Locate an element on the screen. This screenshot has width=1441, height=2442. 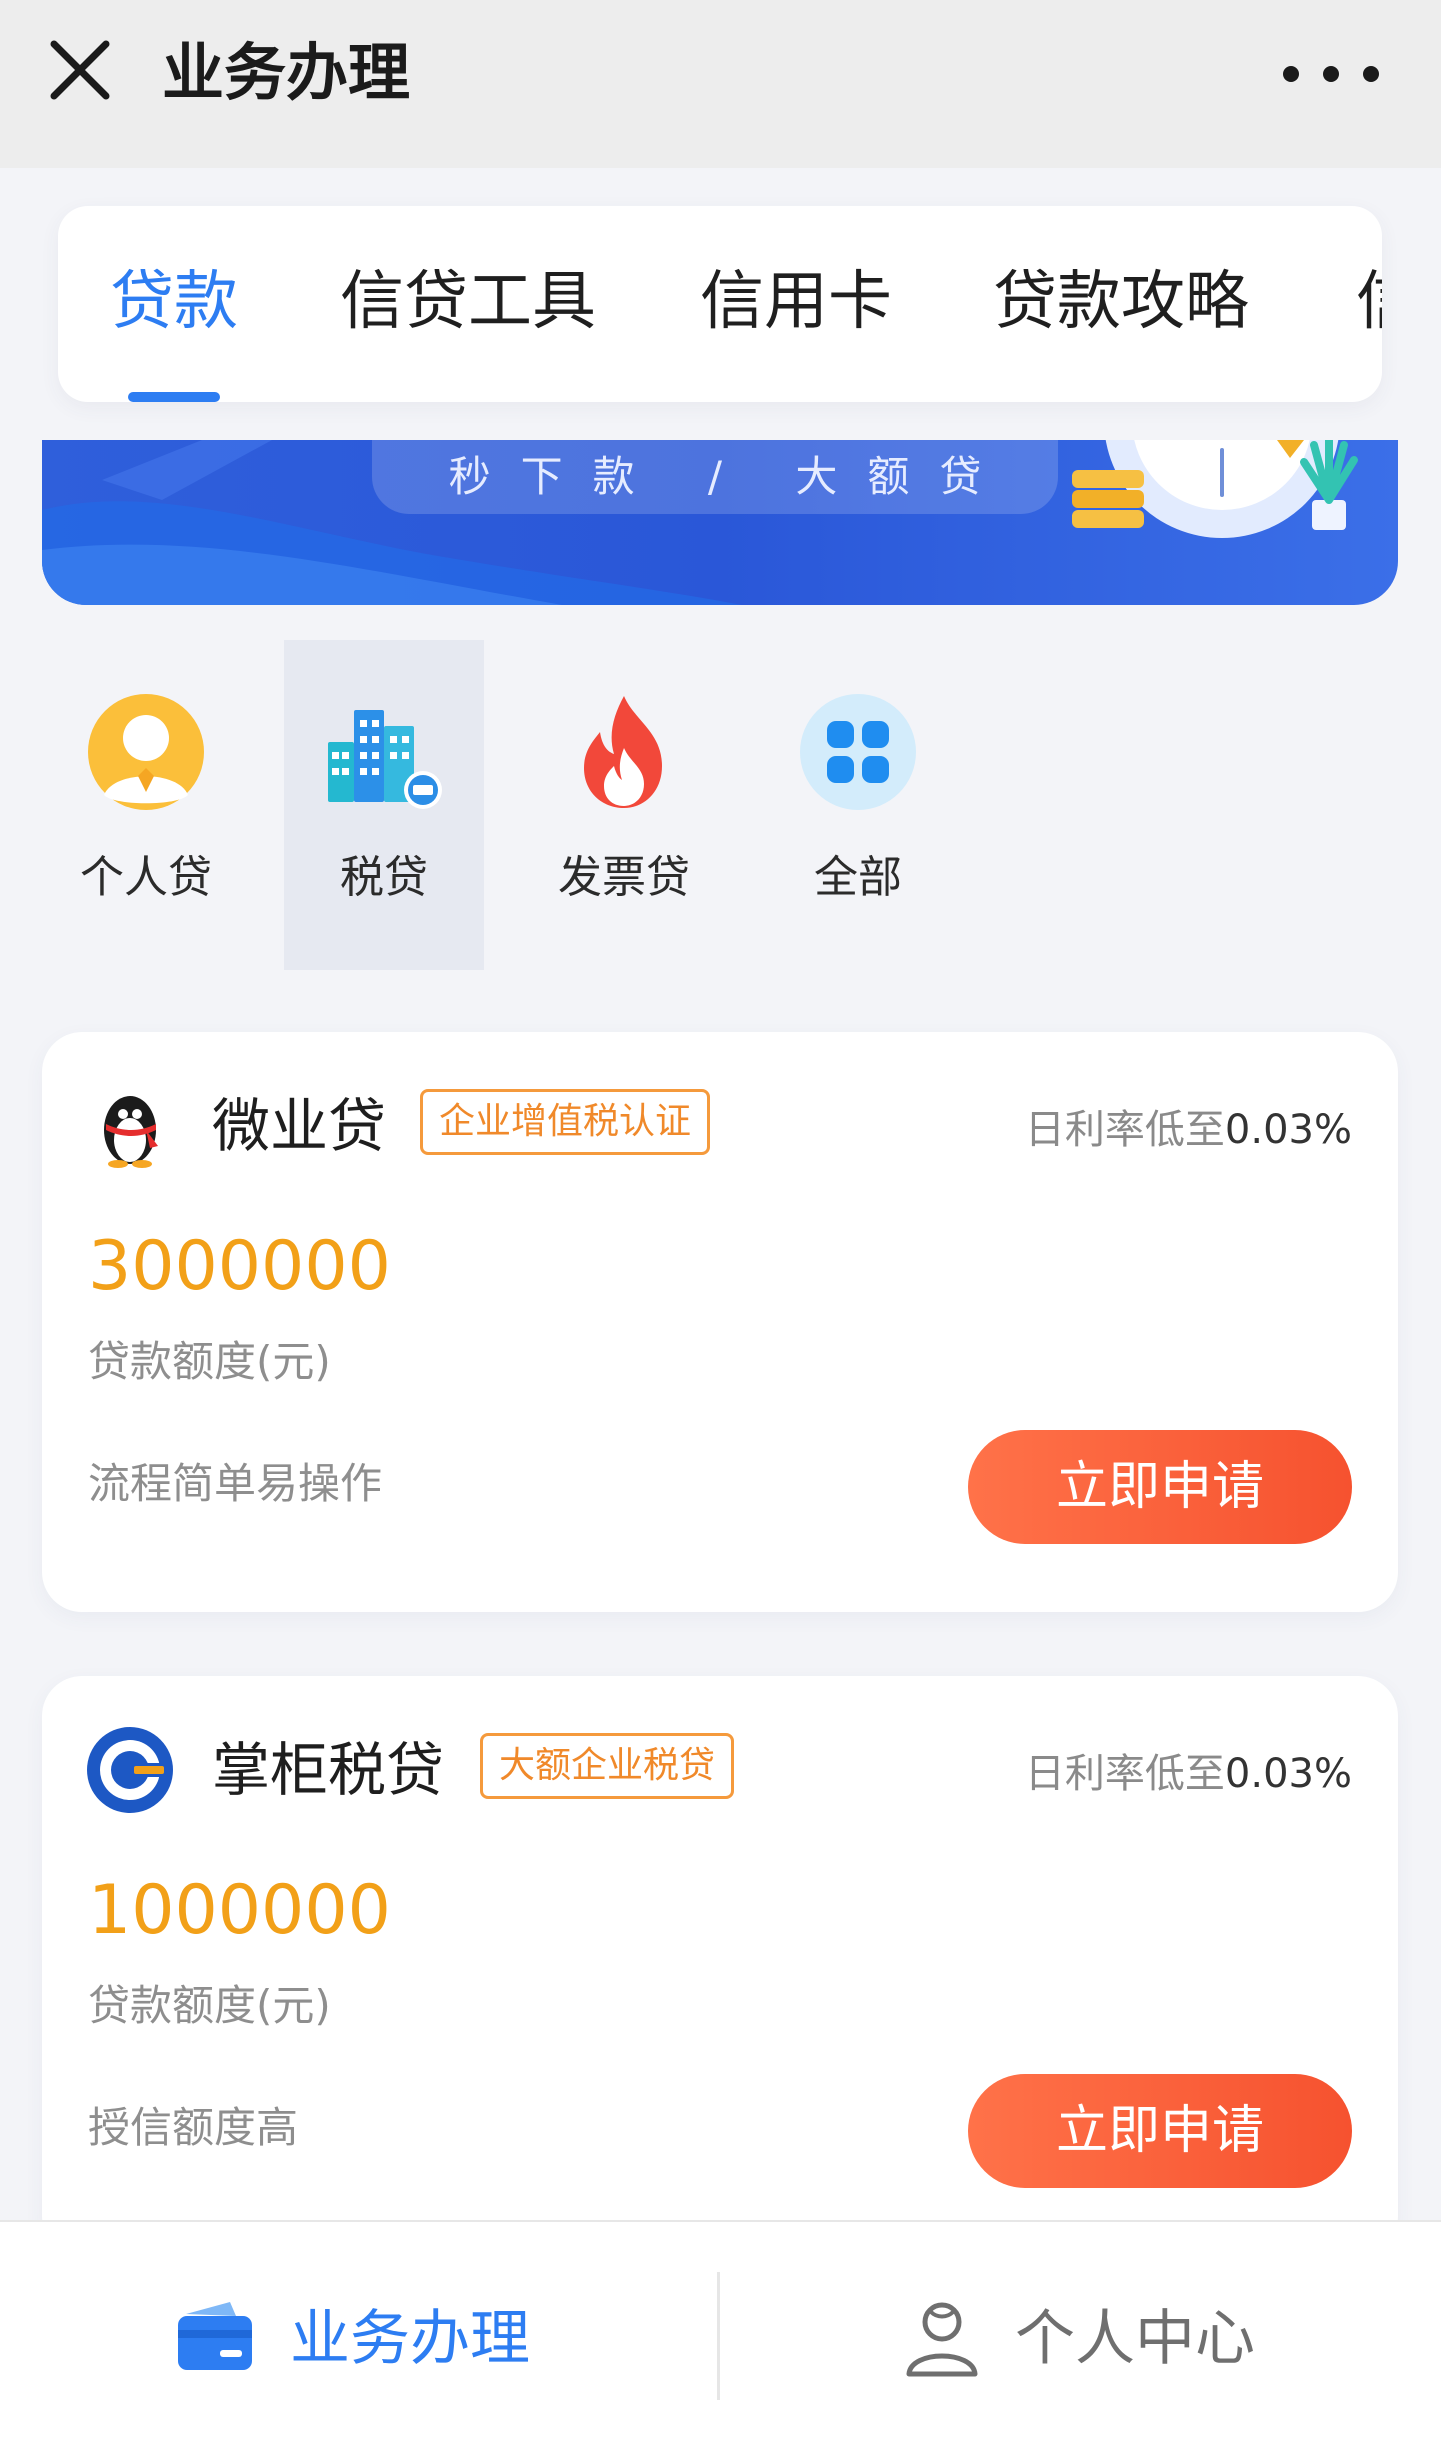
close-button is located at coordinates (80, 70).